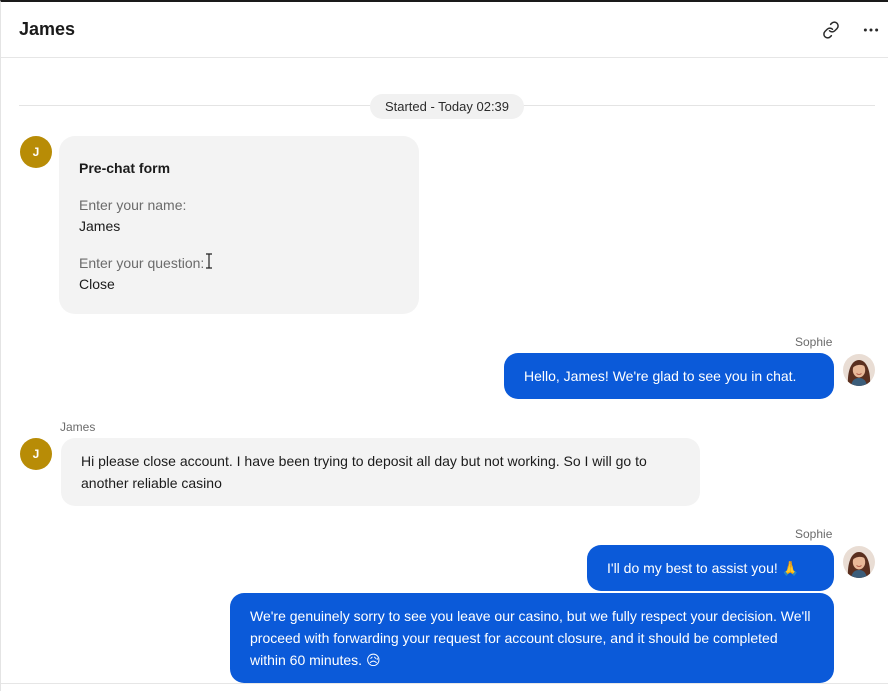  Describe the element at coordinates (78, 427) in the screenshot. I see `message-sender: James` at that location.